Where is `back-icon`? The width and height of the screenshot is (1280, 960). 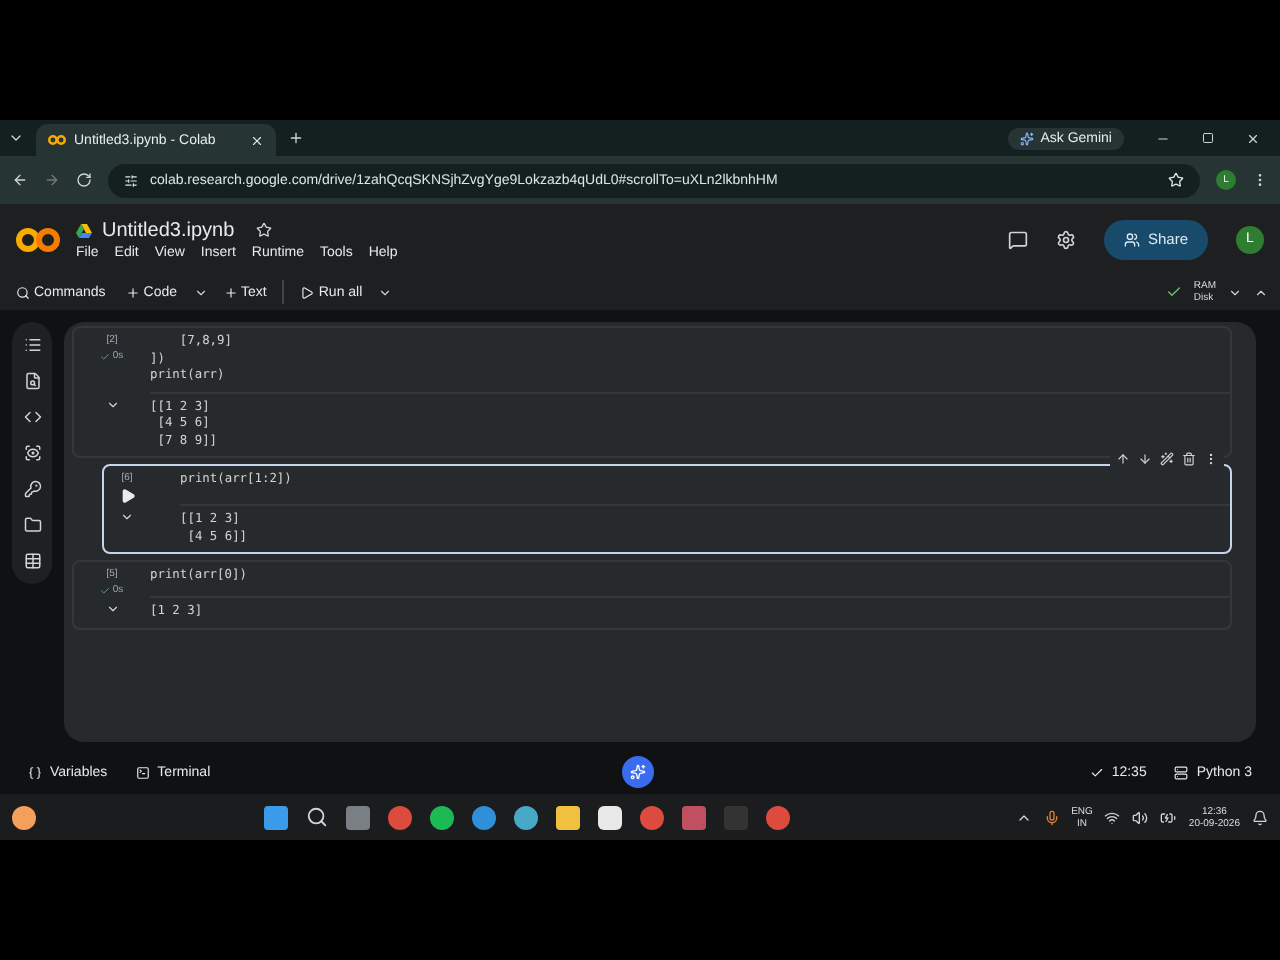 back-icon is located at coordinates (20, 180).